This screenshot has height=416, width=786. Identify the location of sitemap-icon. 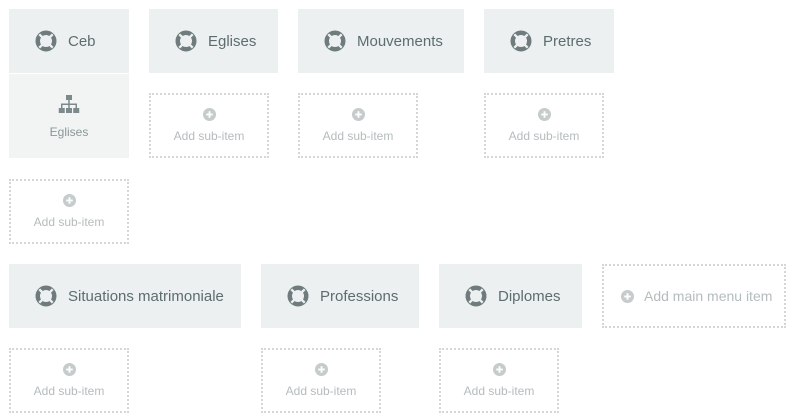
(69, 105).